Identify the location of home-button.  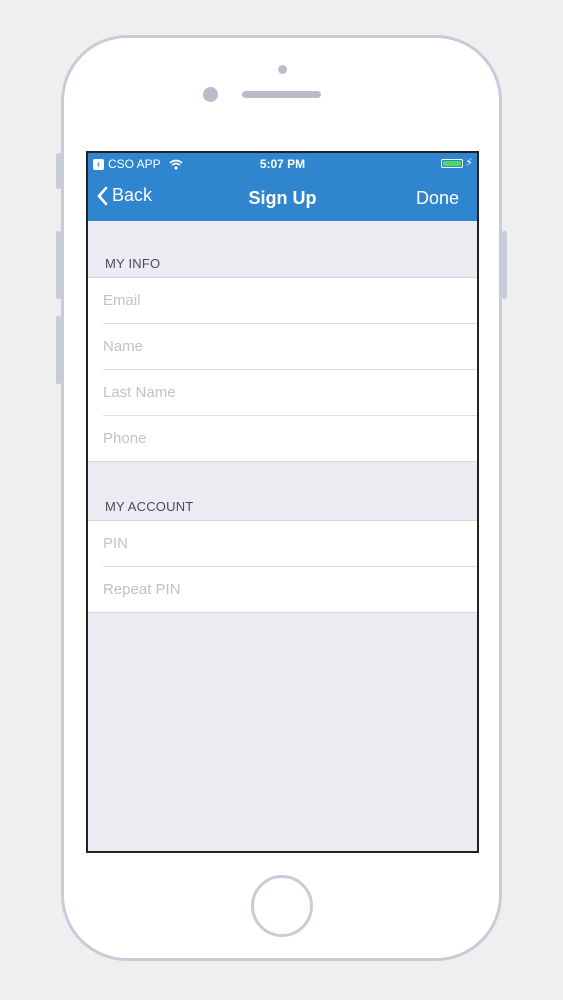
(282, 906).